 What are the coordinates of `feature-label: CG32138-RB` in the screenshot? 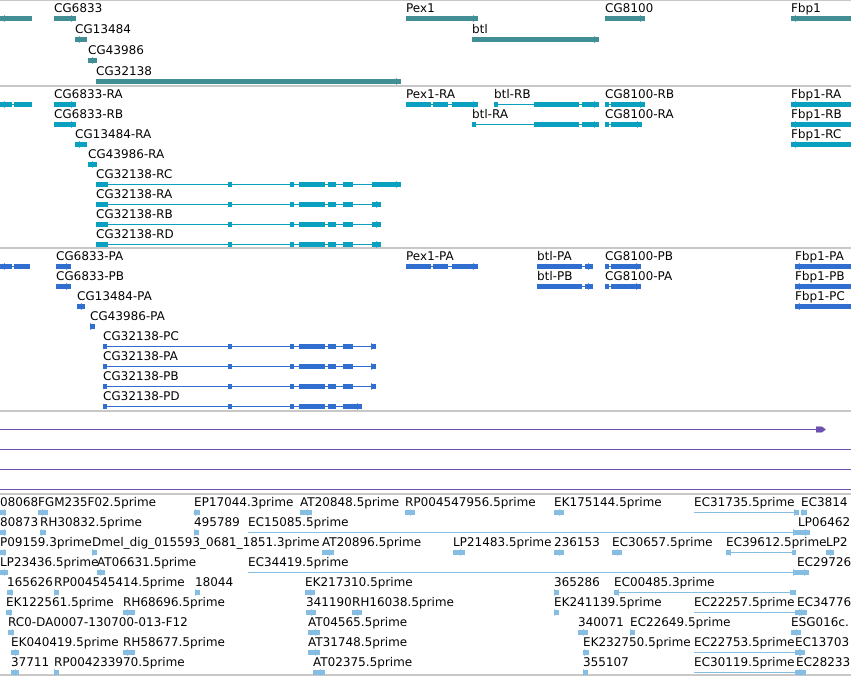 It's located at (134, 214).